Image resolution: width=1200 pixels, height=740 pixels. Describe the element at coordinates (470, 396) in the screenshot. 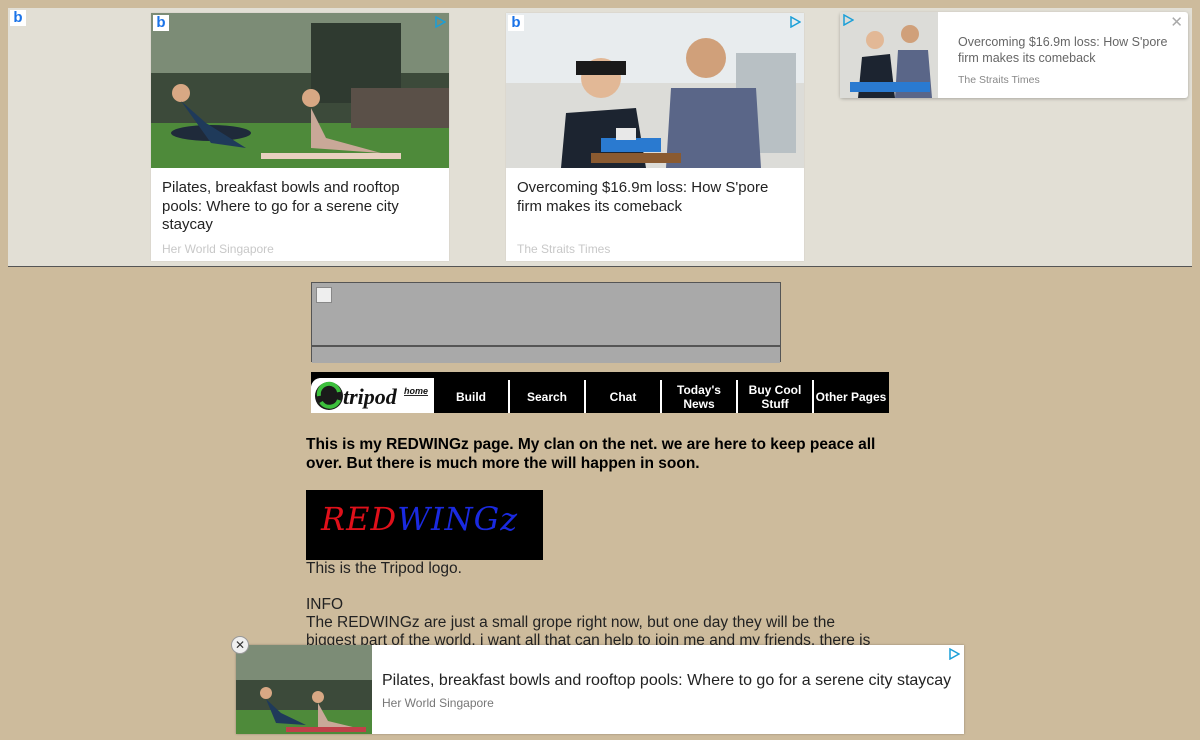

I see `nav-build: Build` at that location.